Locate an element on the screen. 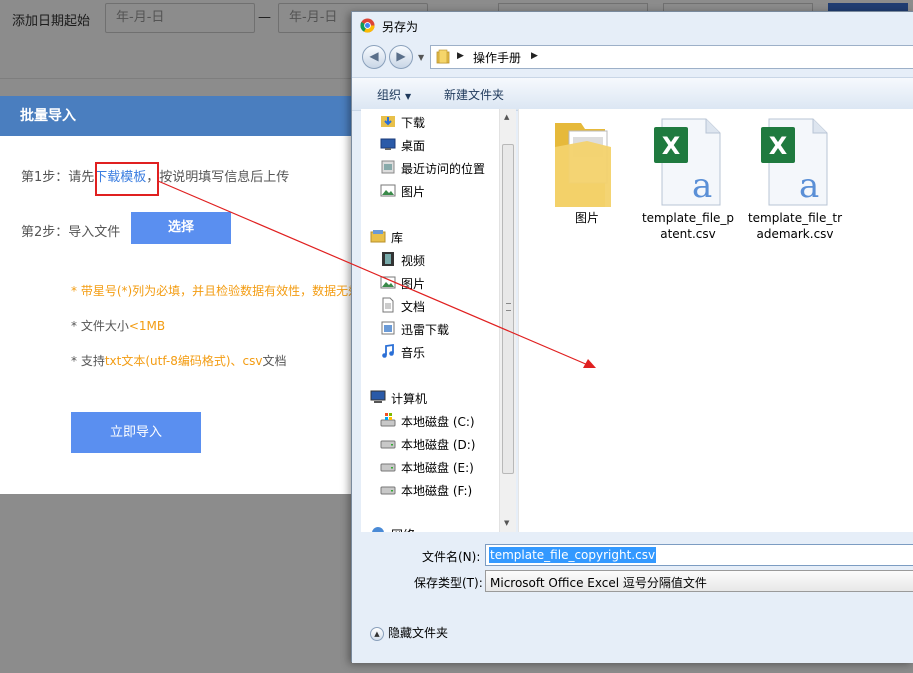 This screenshot has width=913, height=673. nav-item-label: 本地磁盘 (E:) is located at coordinates (437, 468).